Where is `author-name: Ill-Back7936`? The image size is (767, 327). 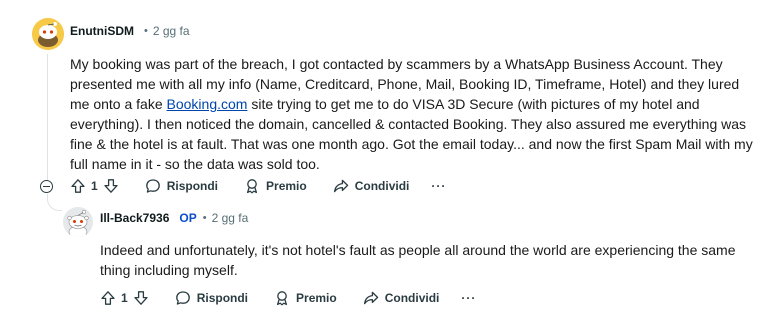
author-name: Ill-Back7936 is located at coordinates (134, 218).